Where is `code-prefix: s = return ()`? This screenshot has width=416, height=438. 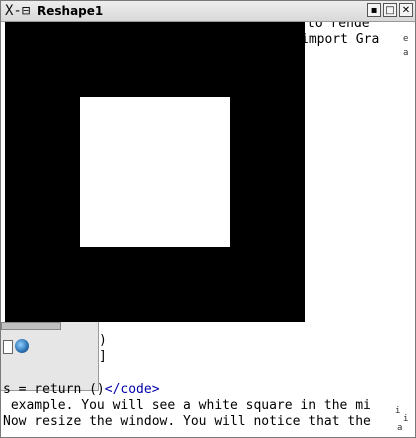
code-prefix: s = return () is located at coordinates (54, 389).